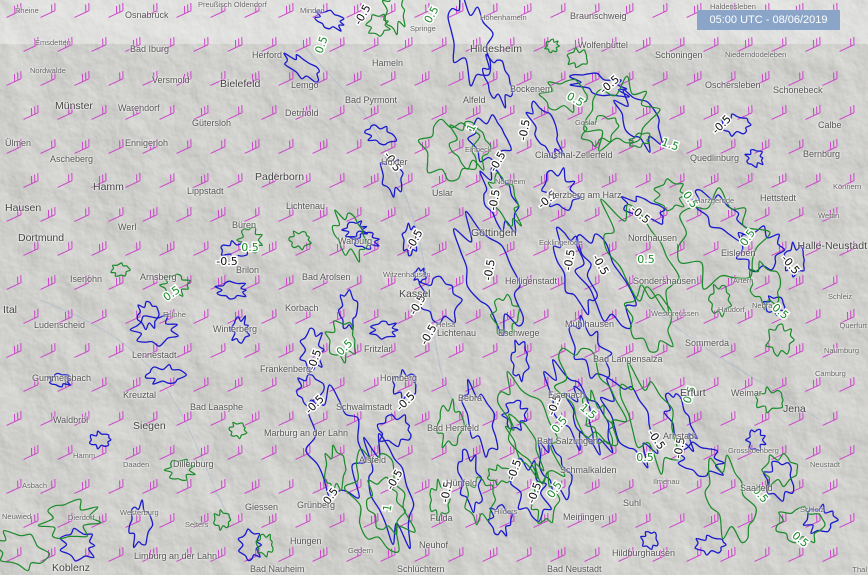 The width and height of the screenshot is (868, 575). I want to click on city-label: Eslohe, so click(174, 314).